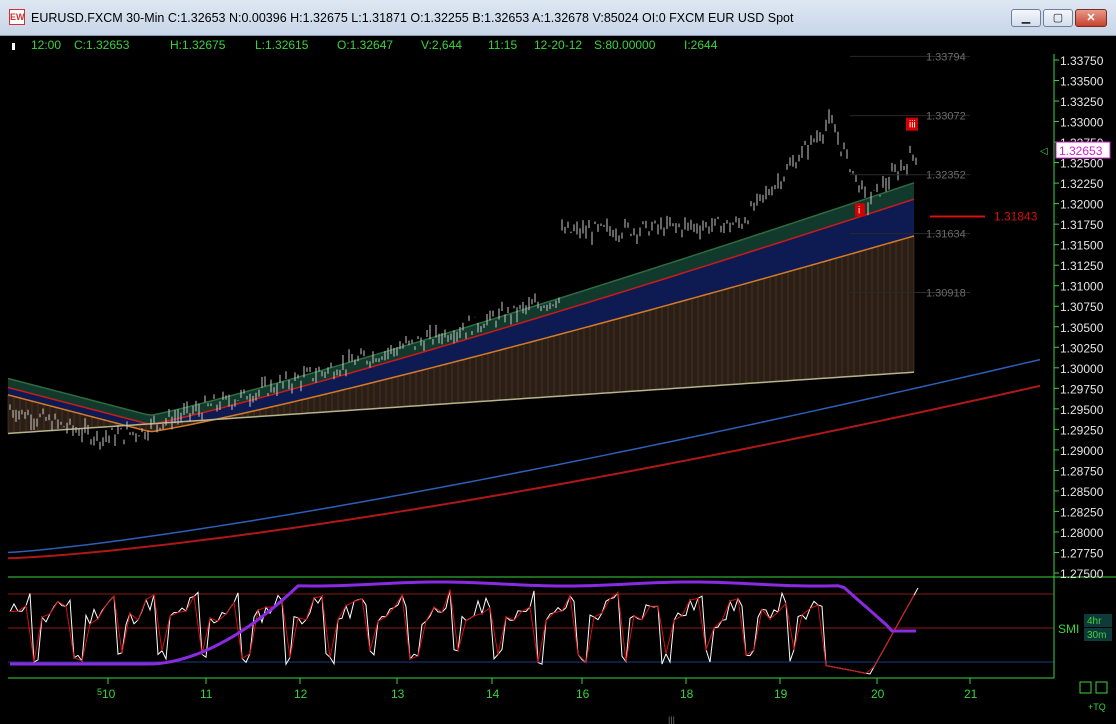 The height and width of the screenshot is (724, 1116). I want to click on close-button: ✕, so click(1091, 18).